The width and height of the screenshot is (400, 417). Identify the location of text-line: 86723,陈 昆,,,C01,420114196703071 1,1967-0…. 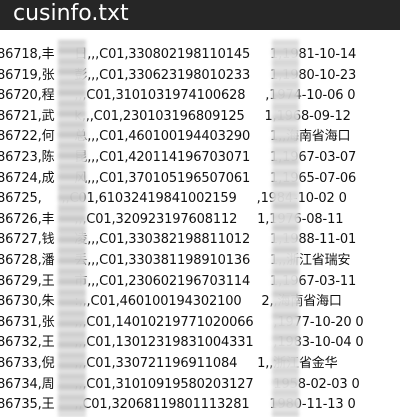
(178, 157).